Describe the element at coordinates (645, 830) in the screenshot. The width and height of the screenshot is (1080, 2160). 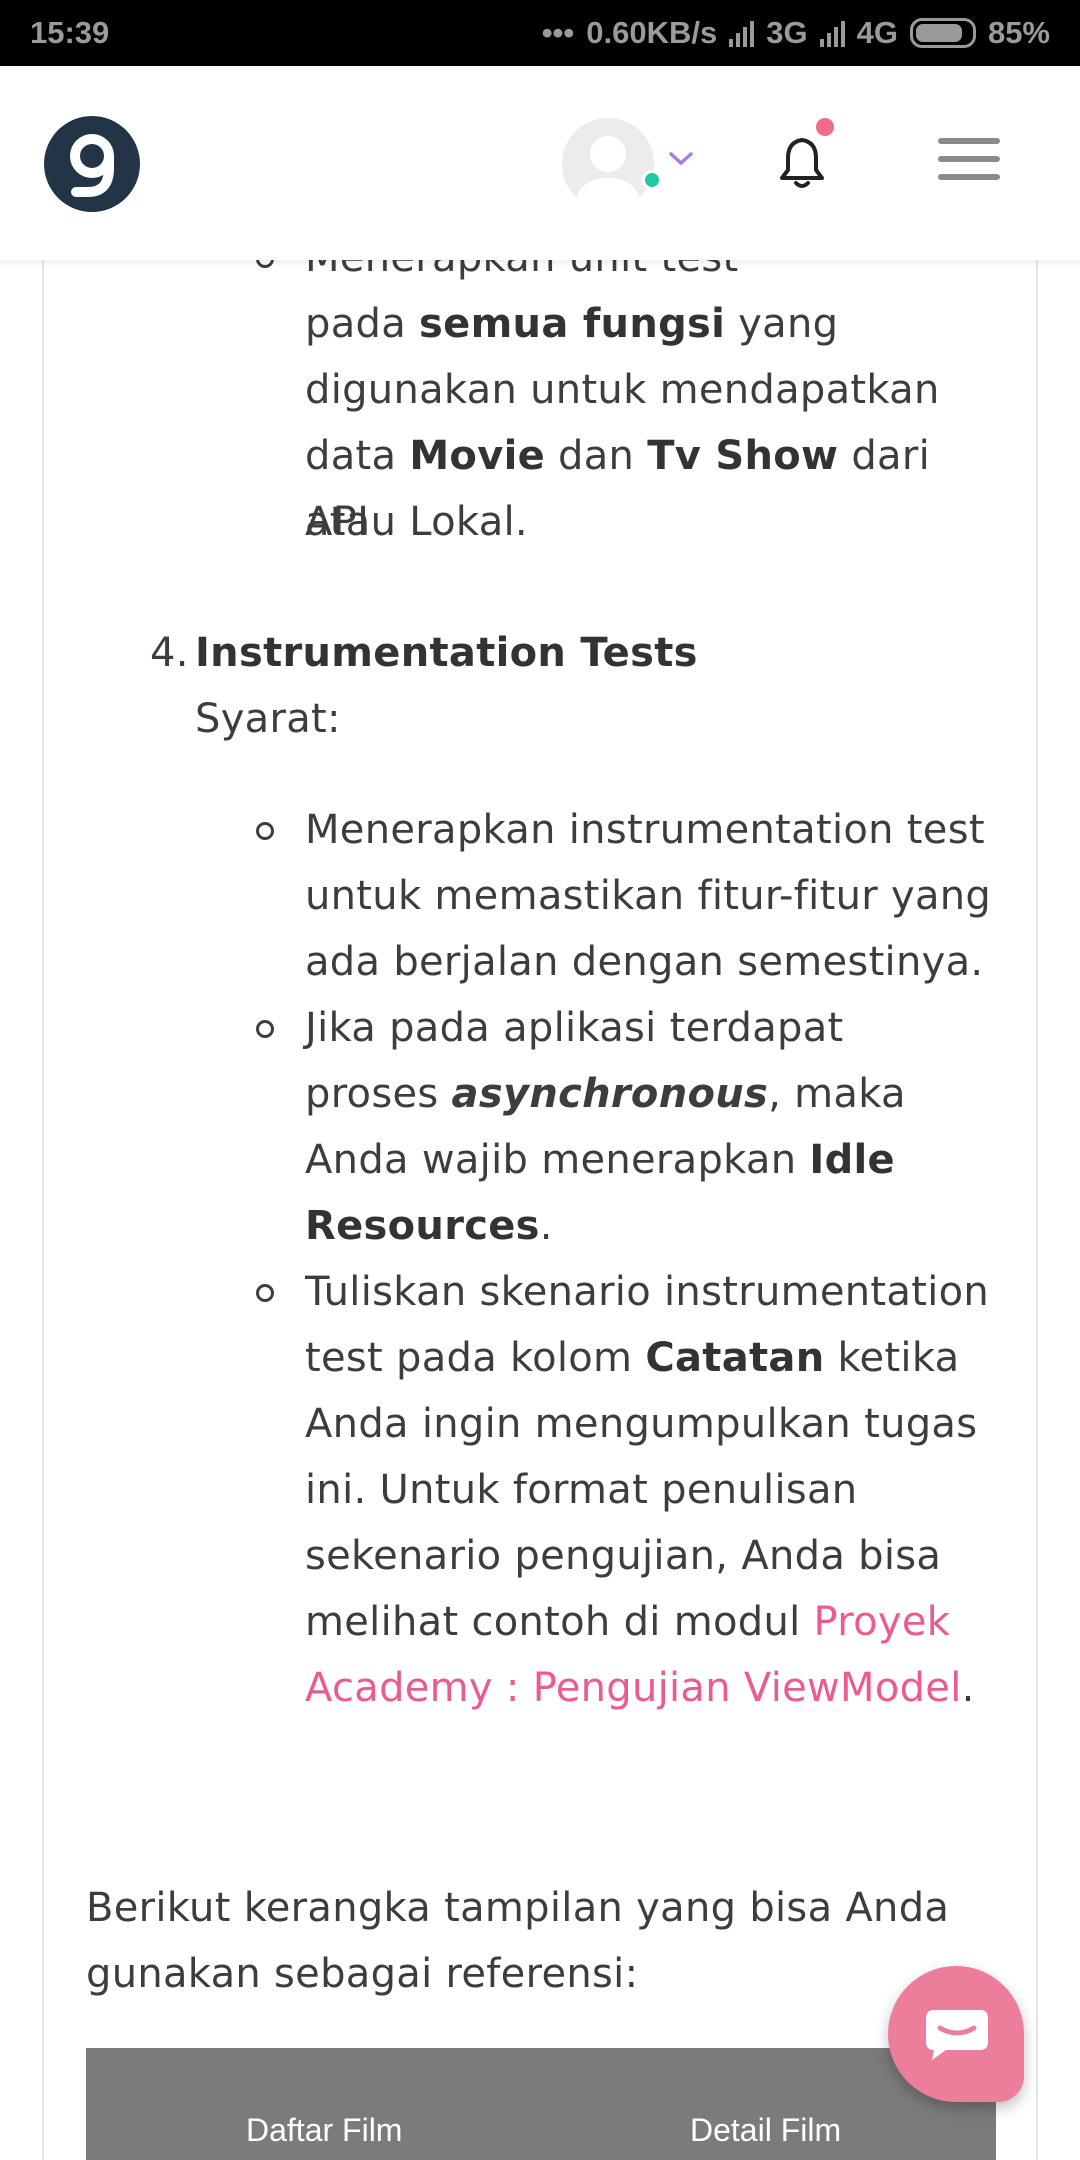
I see `bullet1-line1: Menerapkan instrumentation test` at that location.